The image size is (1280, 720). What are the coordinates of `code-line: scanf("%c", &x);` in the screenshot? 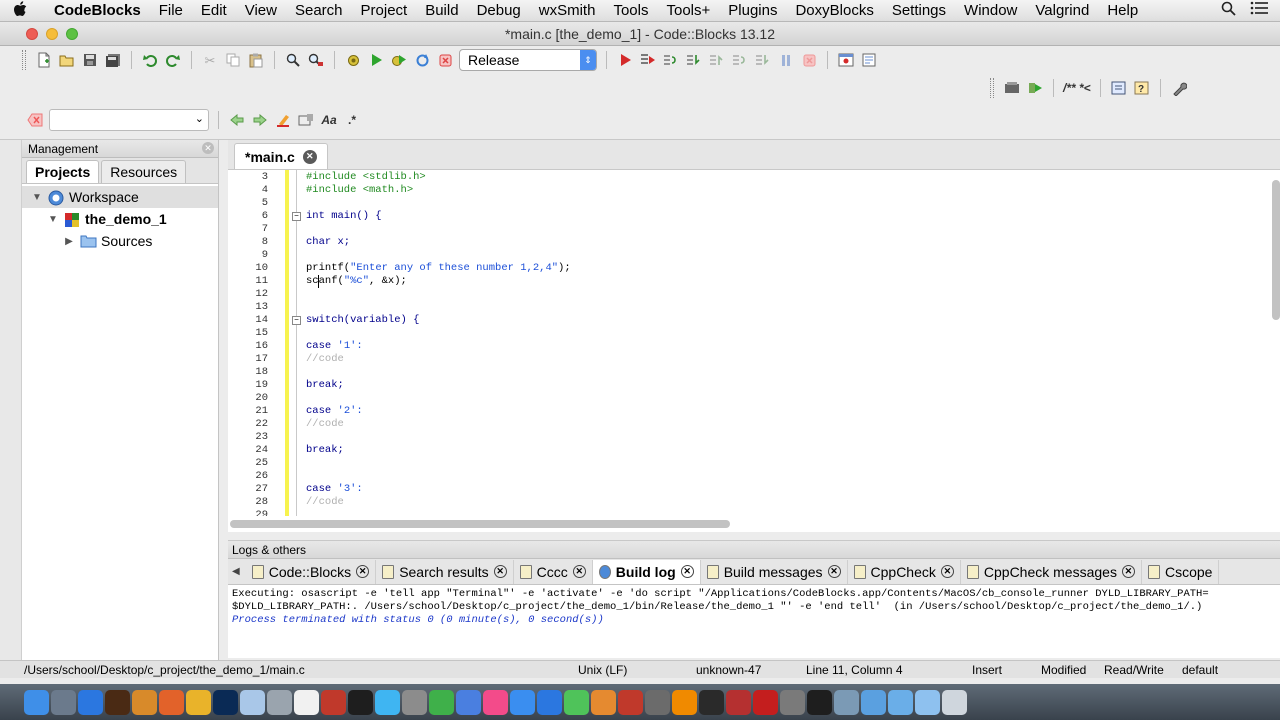 It's located at (356, 281).